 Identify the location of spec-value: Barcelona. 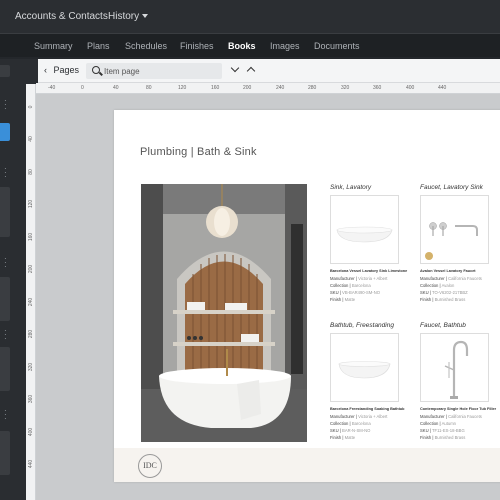
(361, 285).